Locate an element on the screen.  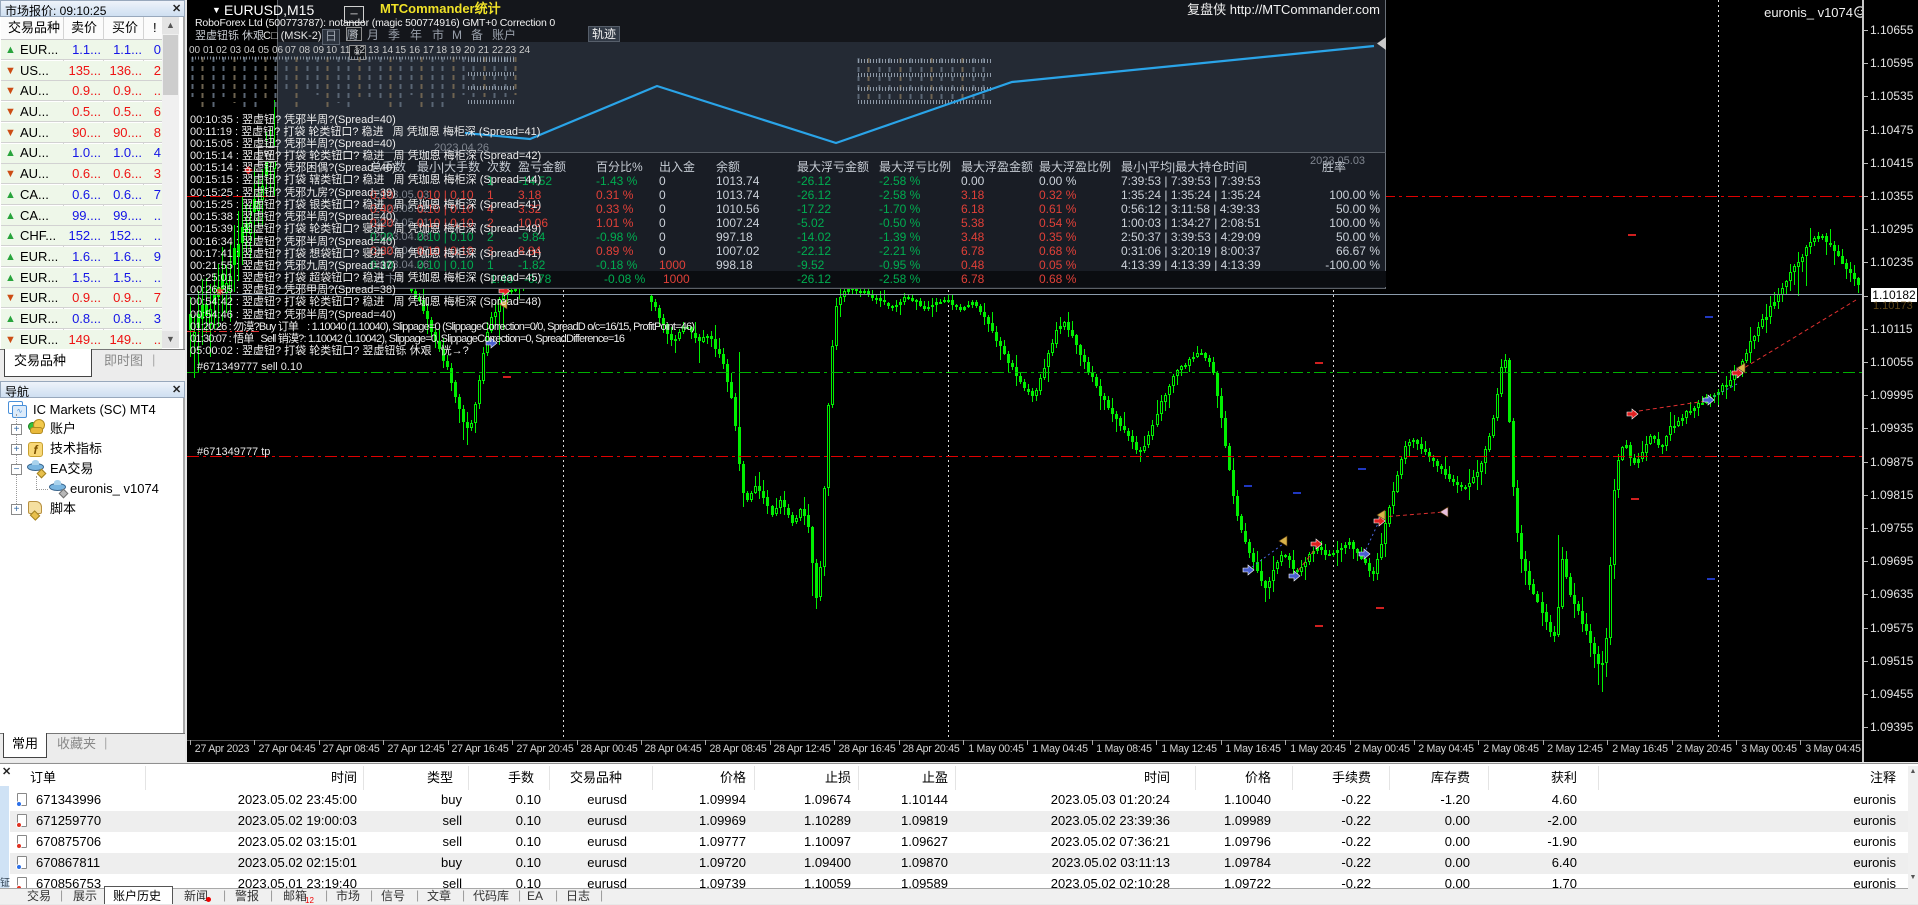
svg-text: 28 Apr 20:45 is located at coordinates (930, 749).